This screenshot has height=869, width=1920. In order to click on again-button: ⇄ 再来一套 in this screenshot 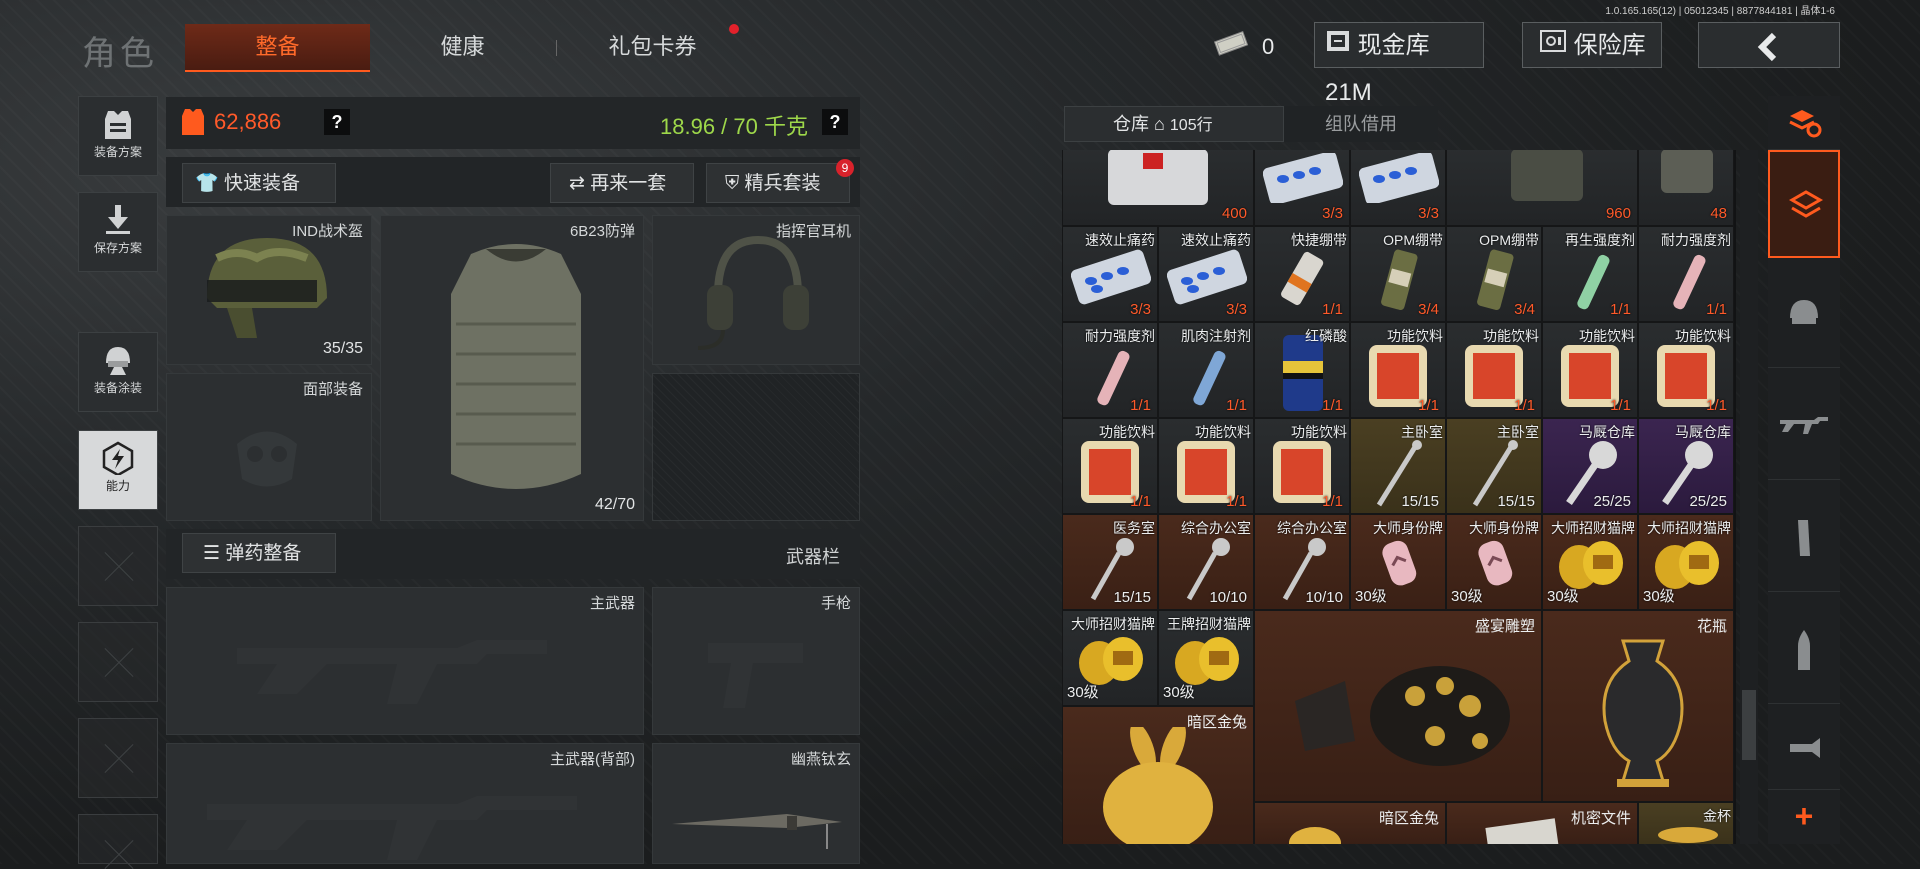, I will do `click(622, 183)`.